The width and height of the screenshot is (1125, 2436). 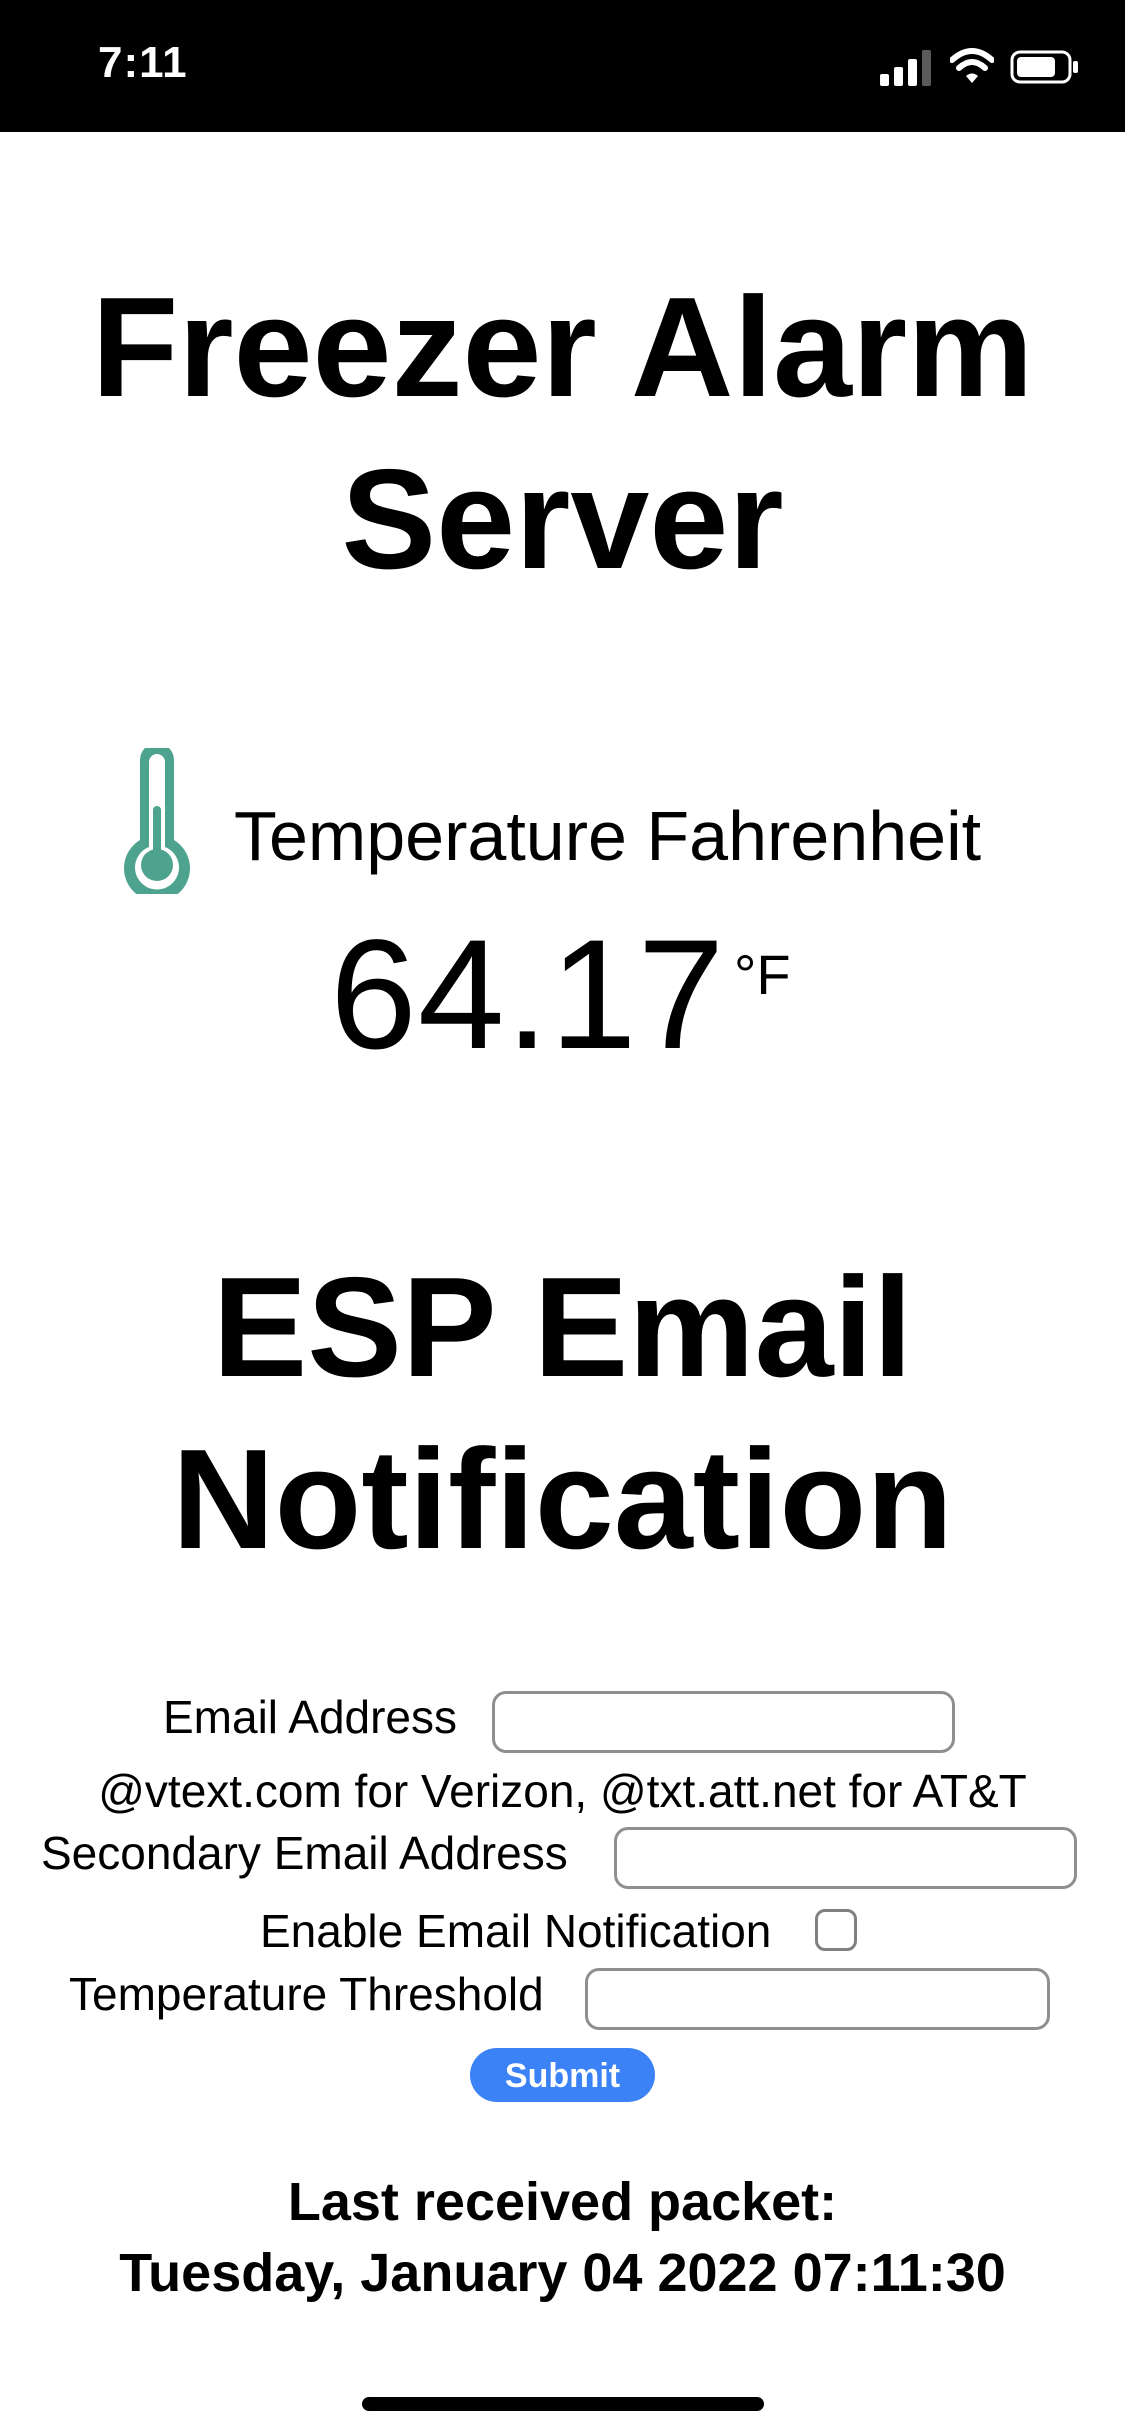 What do you see at coordinates (304, 1853) in the screenshot?
I see `secondary-email-label: Secondary Email Address` at bounding box center [304, 1853].